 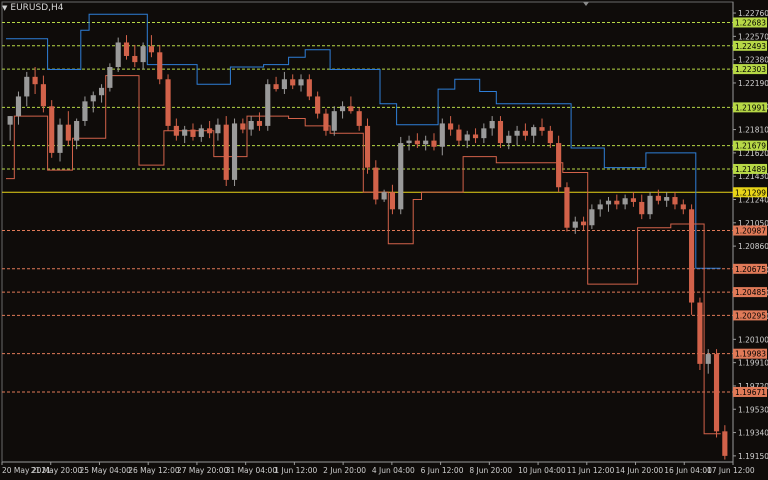 What do you see at coordinates (753, 83) in the screenshot?
I see `price-tick-label: 1.22190` at bounding box center [753, 83].